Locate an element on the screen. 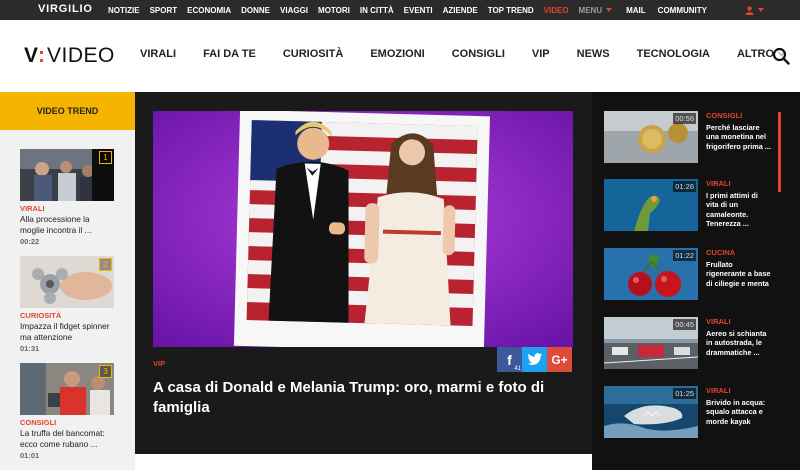 This screenshot has width=800, height=470. virgilio-logo: VIRGILIO is located at coordinates (65, 9).